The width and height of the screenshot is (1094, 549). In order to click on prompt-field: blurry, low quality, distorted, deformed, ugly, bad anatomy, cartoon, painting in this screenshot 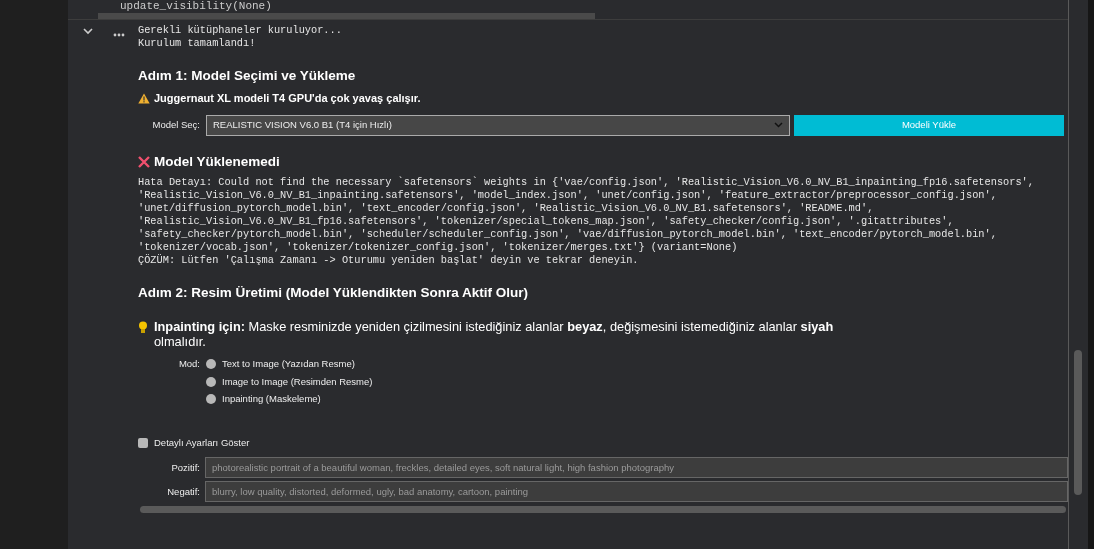, I will do `click(636, 492)`.